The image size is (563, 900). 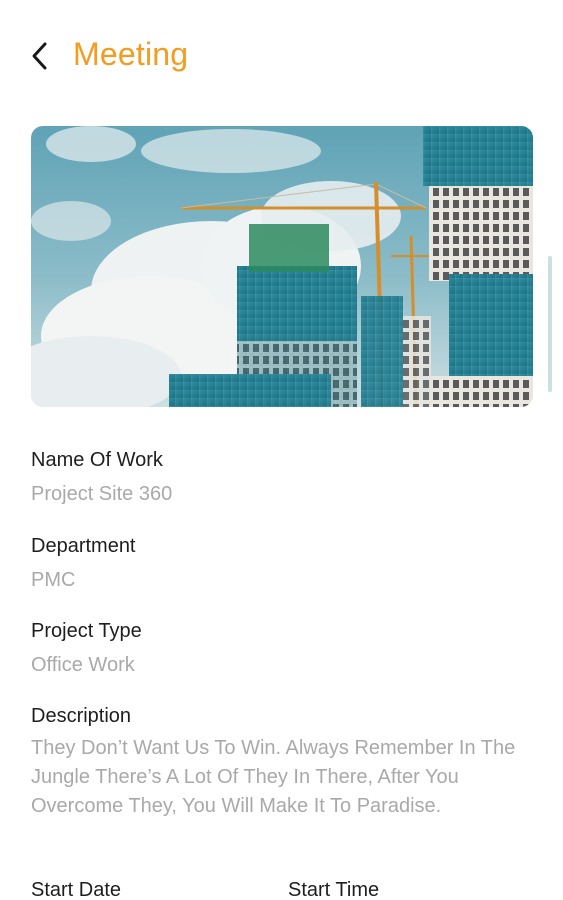 What do you see at coordinates (86, 631) in the screenshot?
I see `project-type-label: Project Type` at bounding box center [86, 631].